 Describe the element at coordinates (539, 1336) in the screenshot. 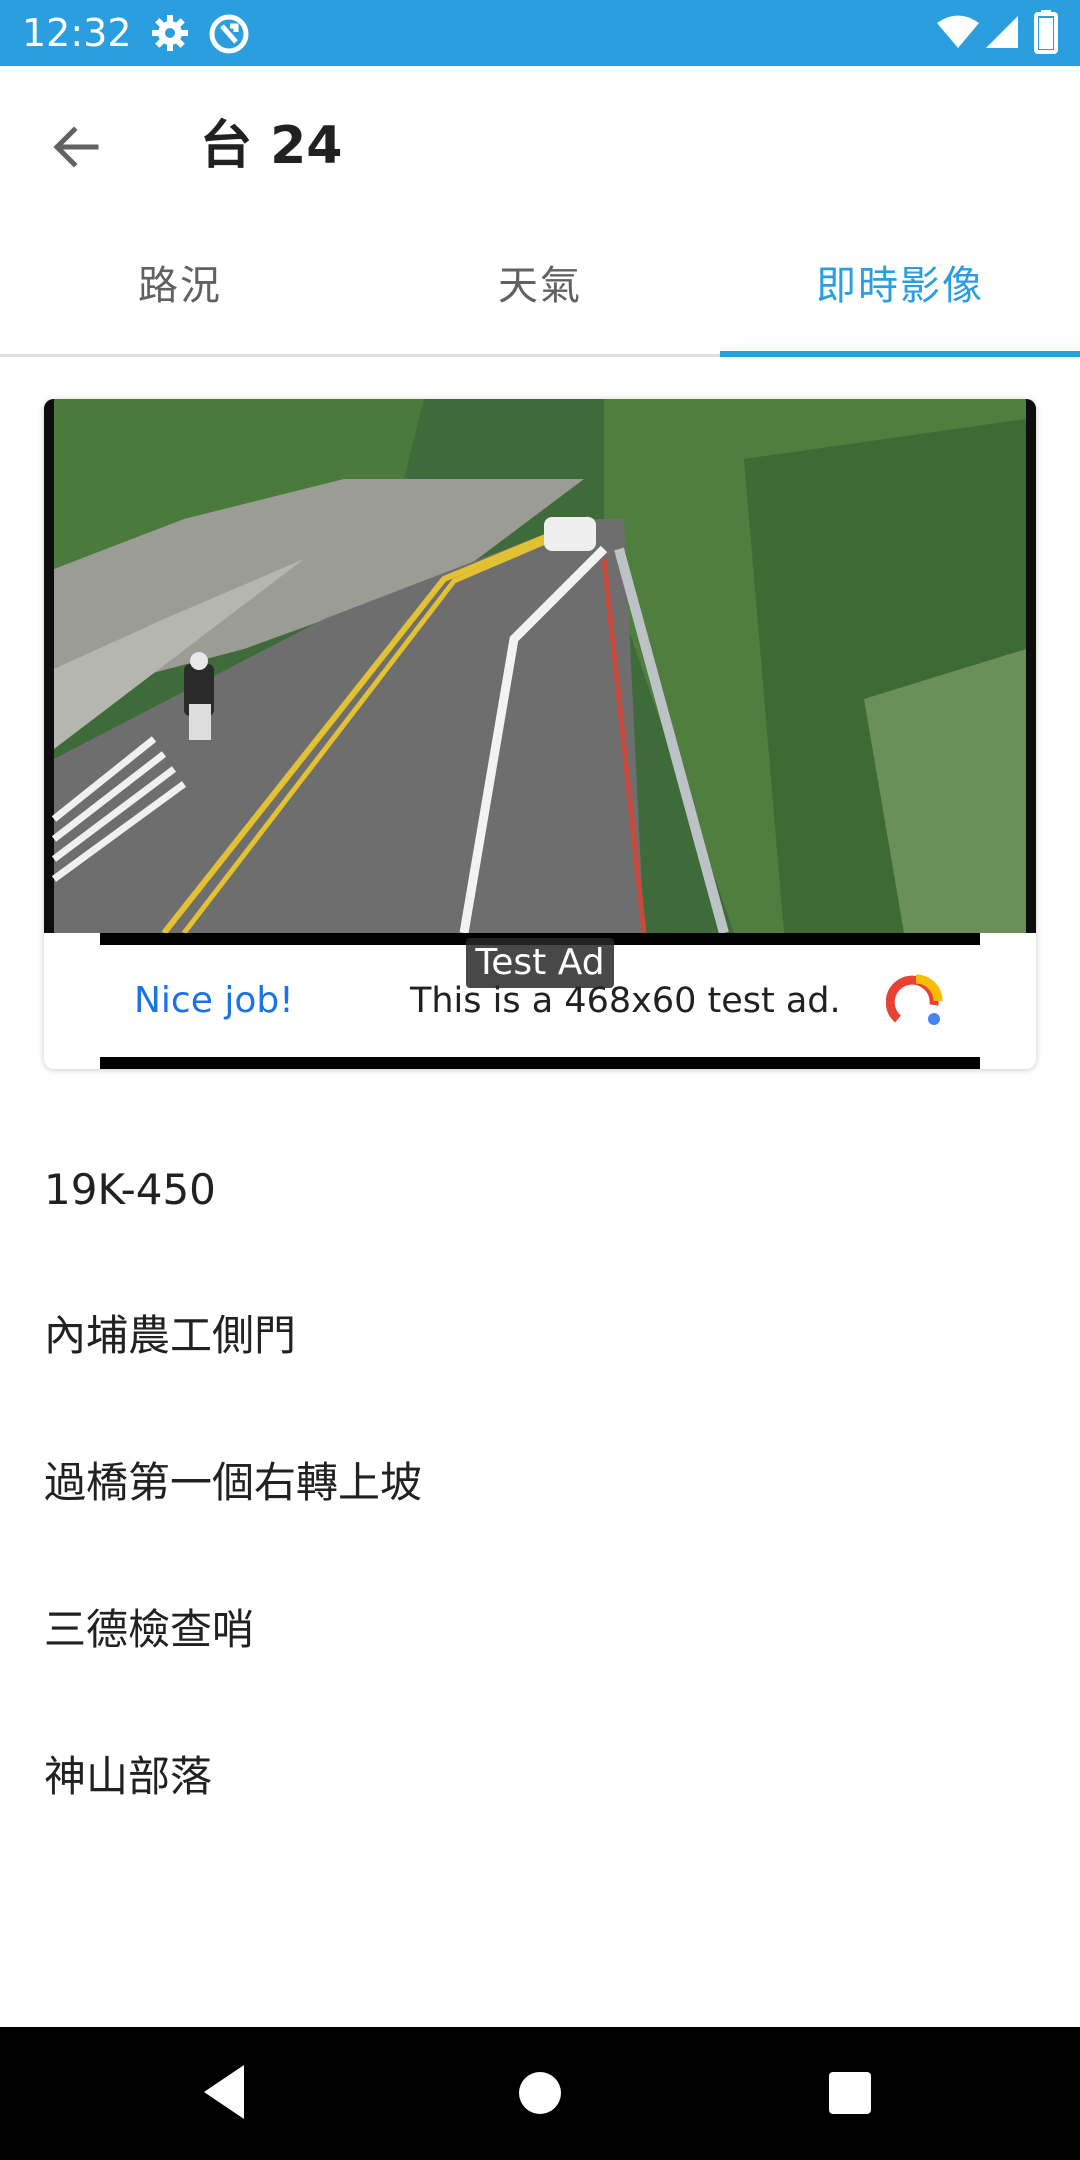

I see `camera-list-item: 內埔農工側門` at that location.